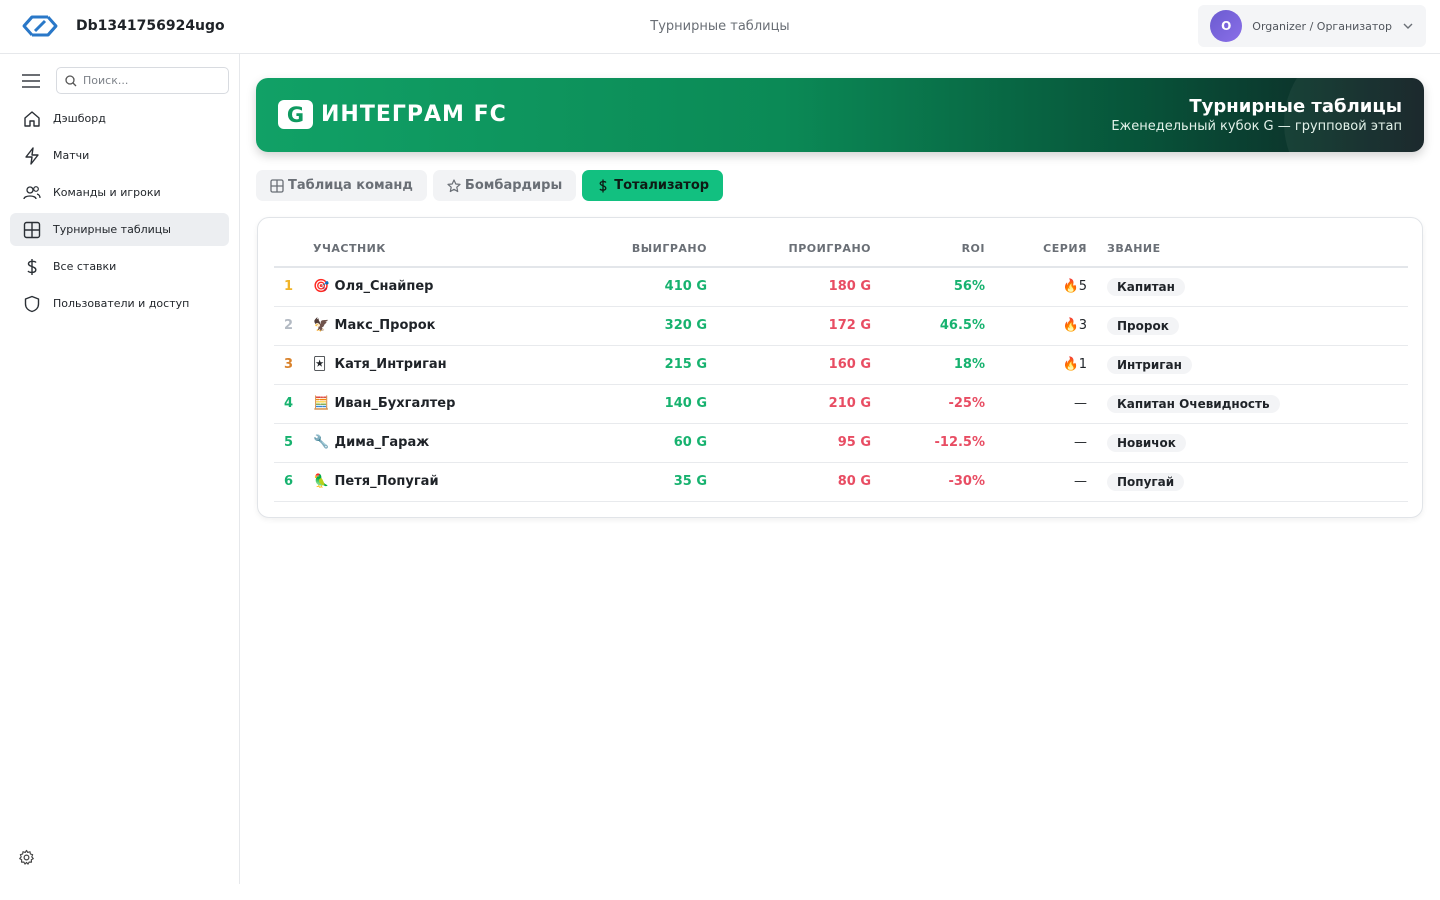  I want to click on club-name: ИНТЕГРАМ FC, so click(414, 114).